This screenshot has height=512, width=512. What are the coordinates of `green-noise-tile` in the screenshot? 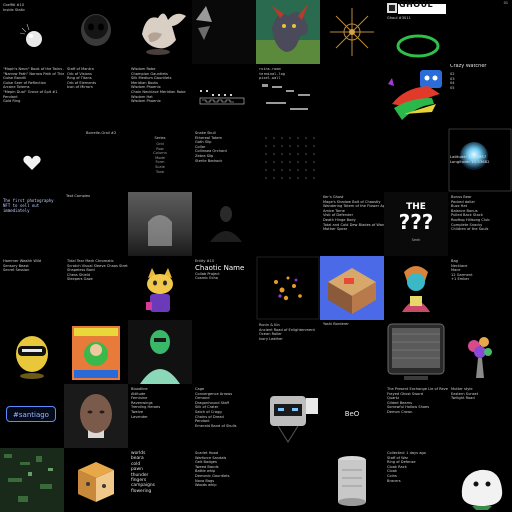 It's located at (32, 480).